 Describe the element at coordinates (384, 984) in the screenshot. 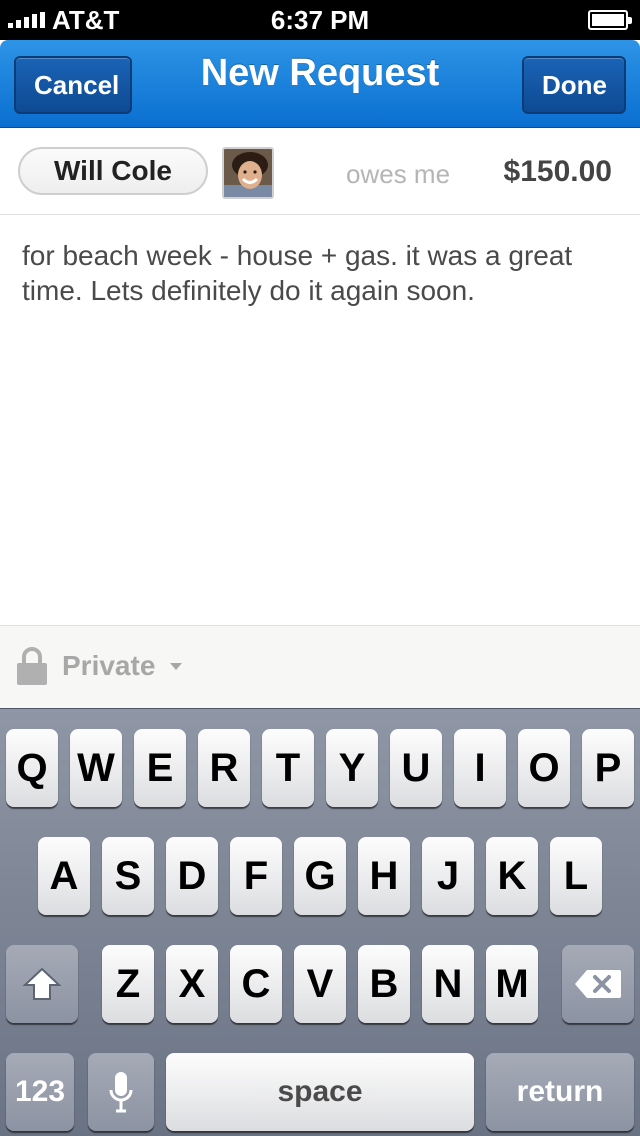

I see `key-b: B` at that location.